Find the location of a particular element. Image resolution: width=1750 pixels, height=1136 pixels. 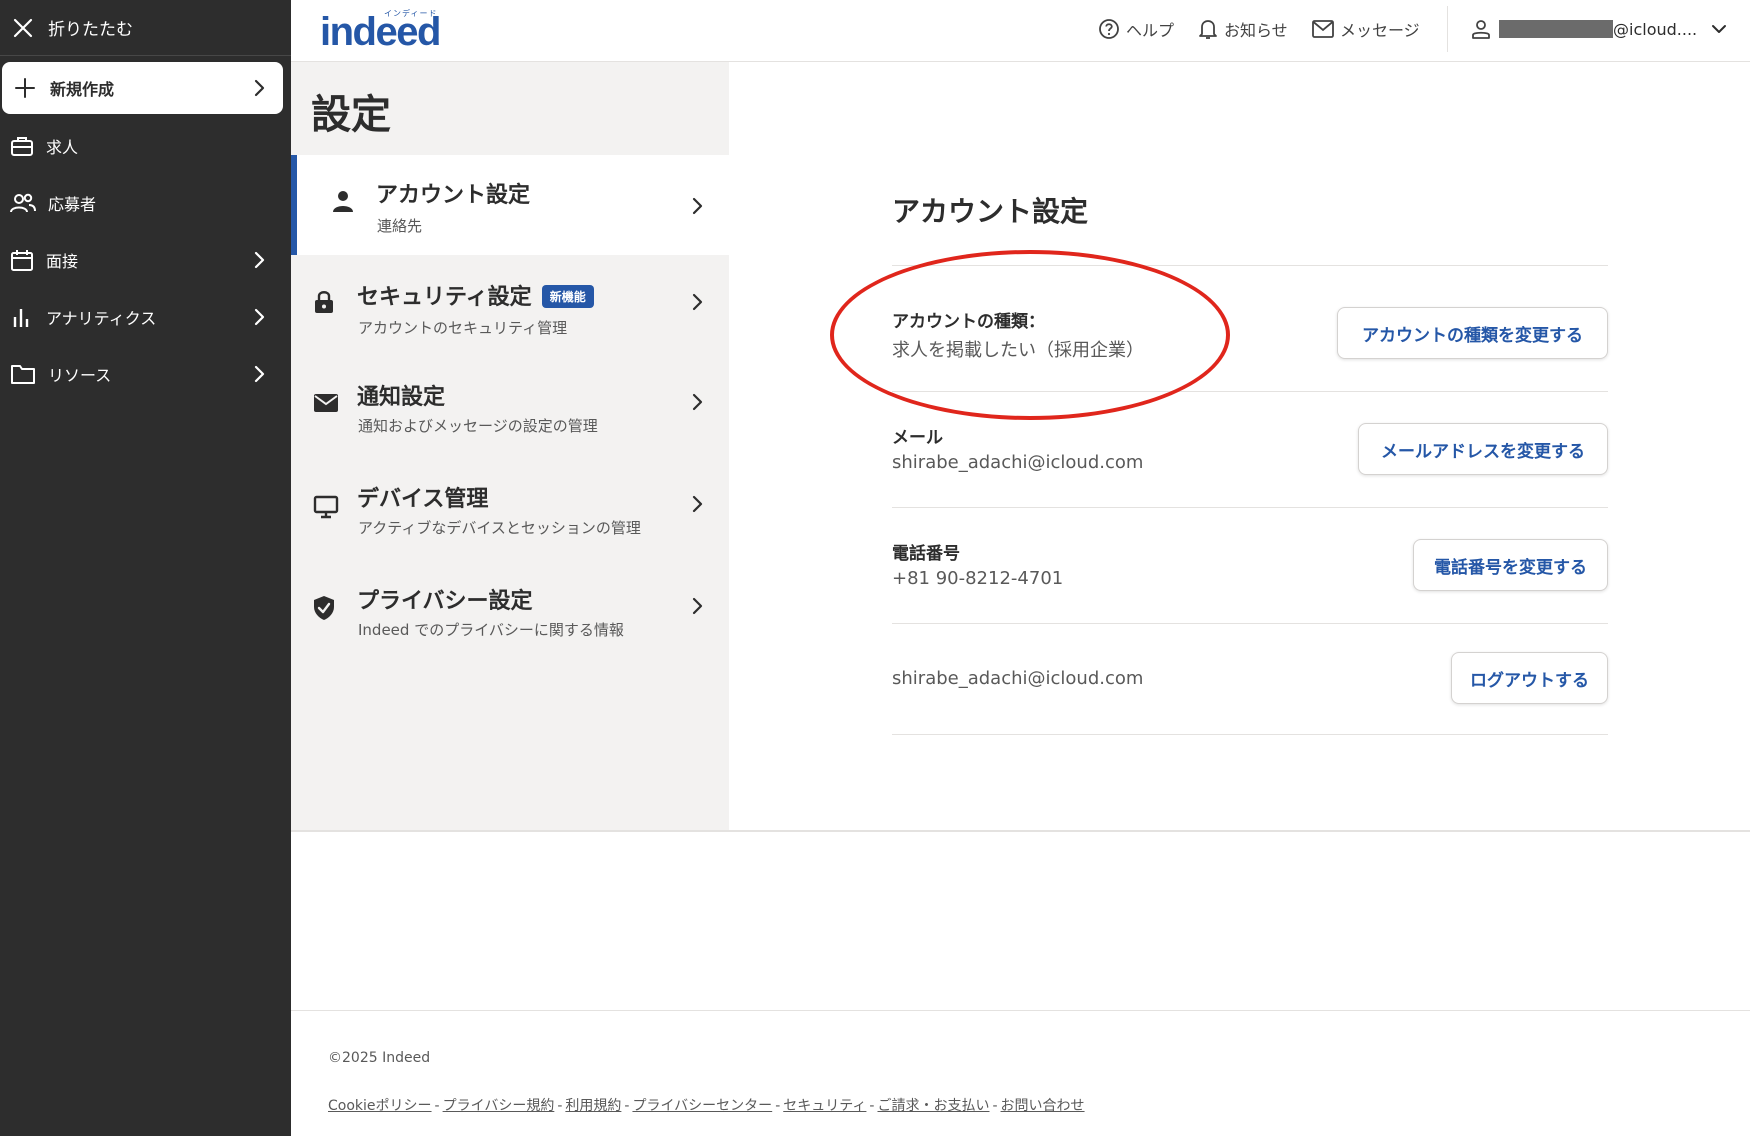

phone-value: +81 90-8212-4701 is located at coordinates (978, 578).